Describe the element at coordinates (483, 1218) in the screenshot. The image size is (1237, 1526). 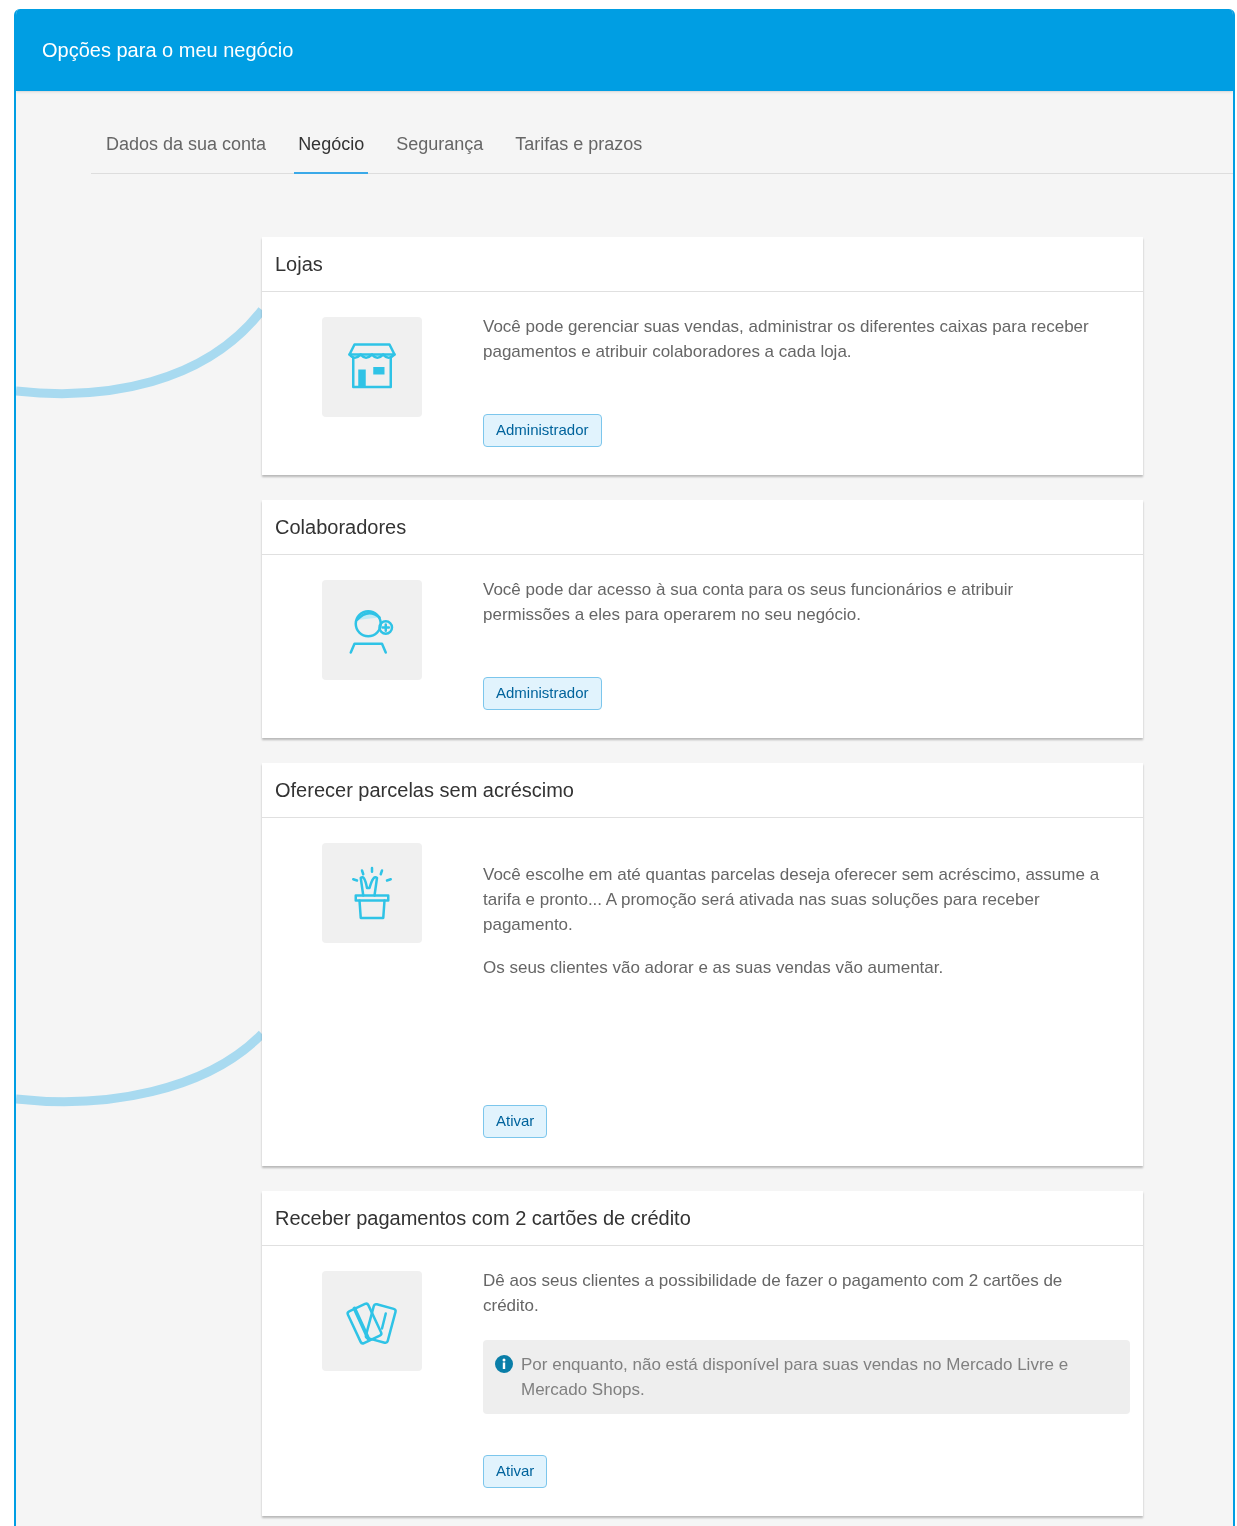
I see `card-title: Receber pagamentos com 2 cartões de crédito` at that location.